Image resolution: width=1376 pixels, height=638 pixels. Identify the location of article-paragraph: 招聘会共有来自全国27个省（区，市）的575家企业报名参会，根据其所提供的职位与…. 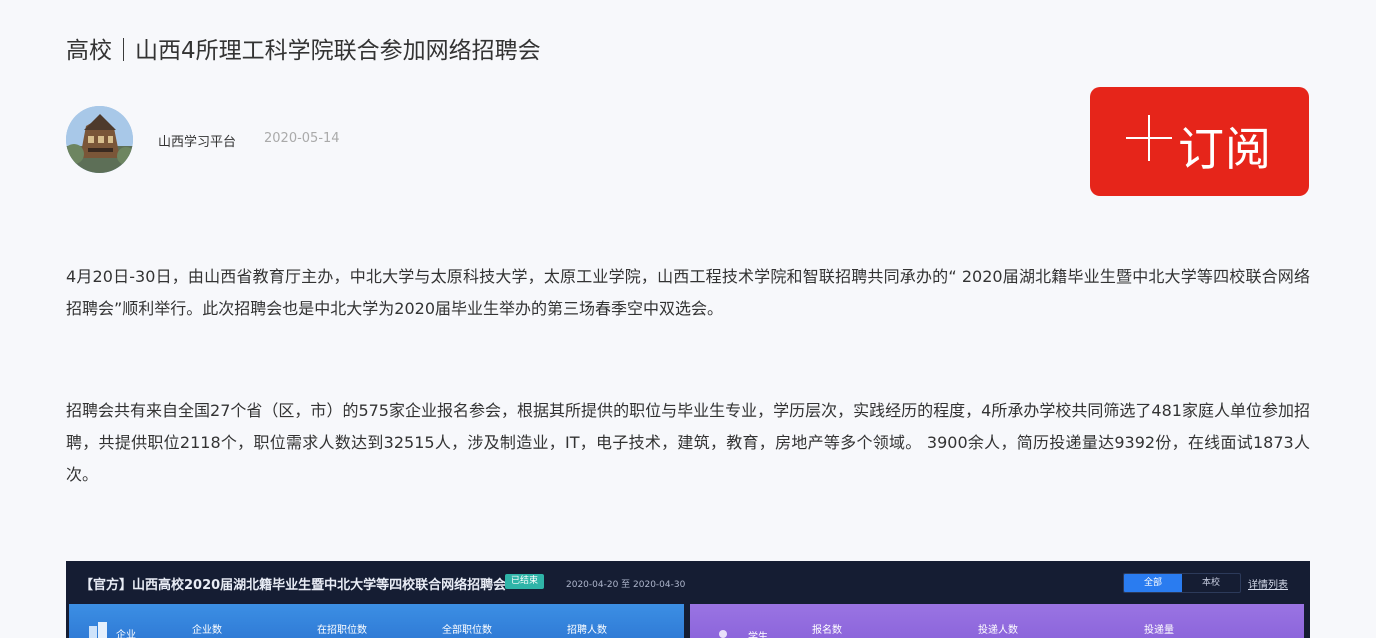
(688, 442).